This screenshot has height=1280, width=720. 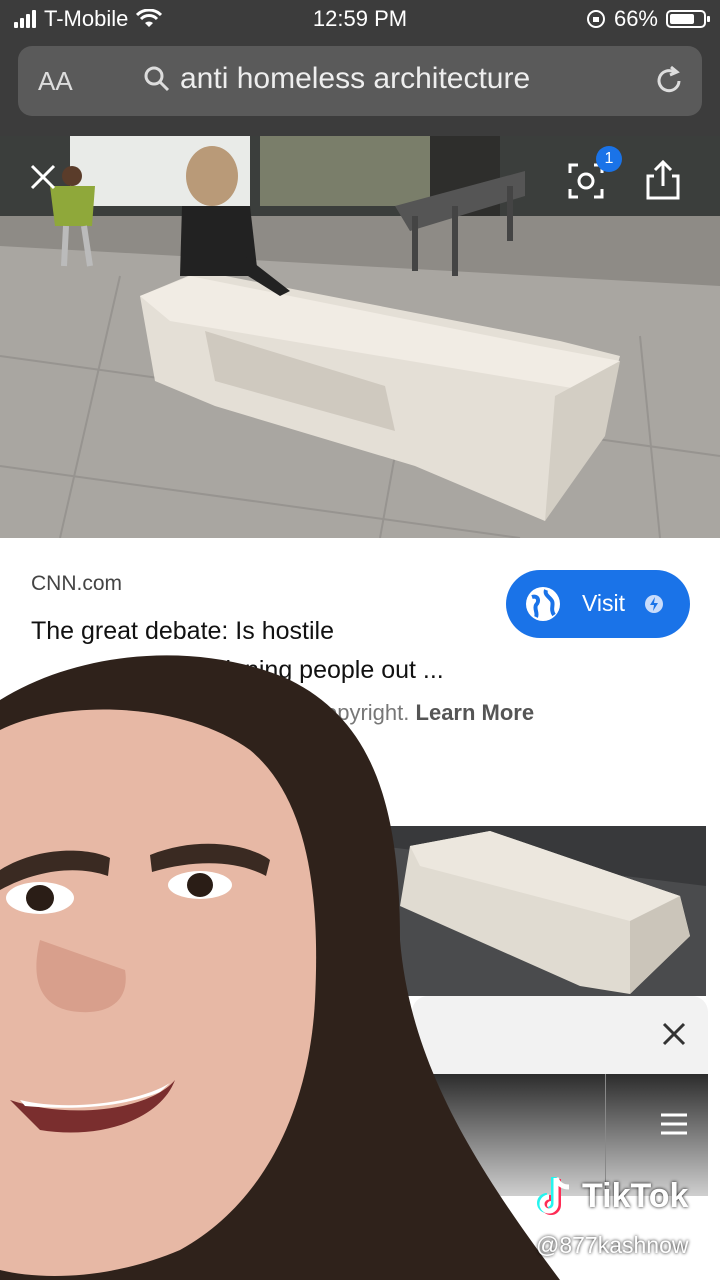 What do you see at coordinates (595, 19) in the screenshot?
I see `orientation-lock-icon` at bounding box center [595, 19].